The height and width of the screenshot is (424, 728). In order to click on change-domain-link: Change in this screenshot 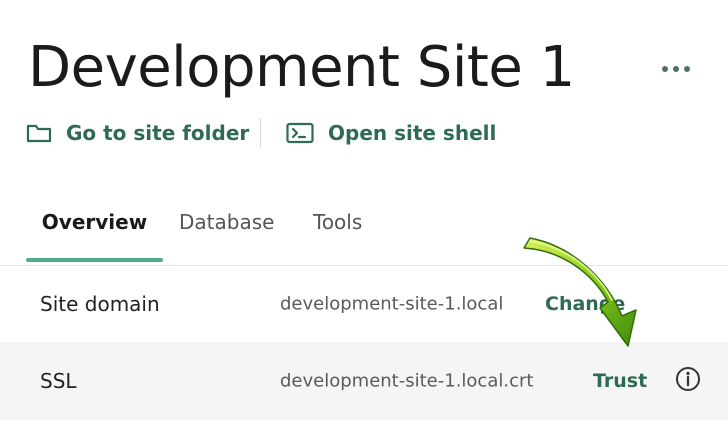, I will do `click(585, 304)`.